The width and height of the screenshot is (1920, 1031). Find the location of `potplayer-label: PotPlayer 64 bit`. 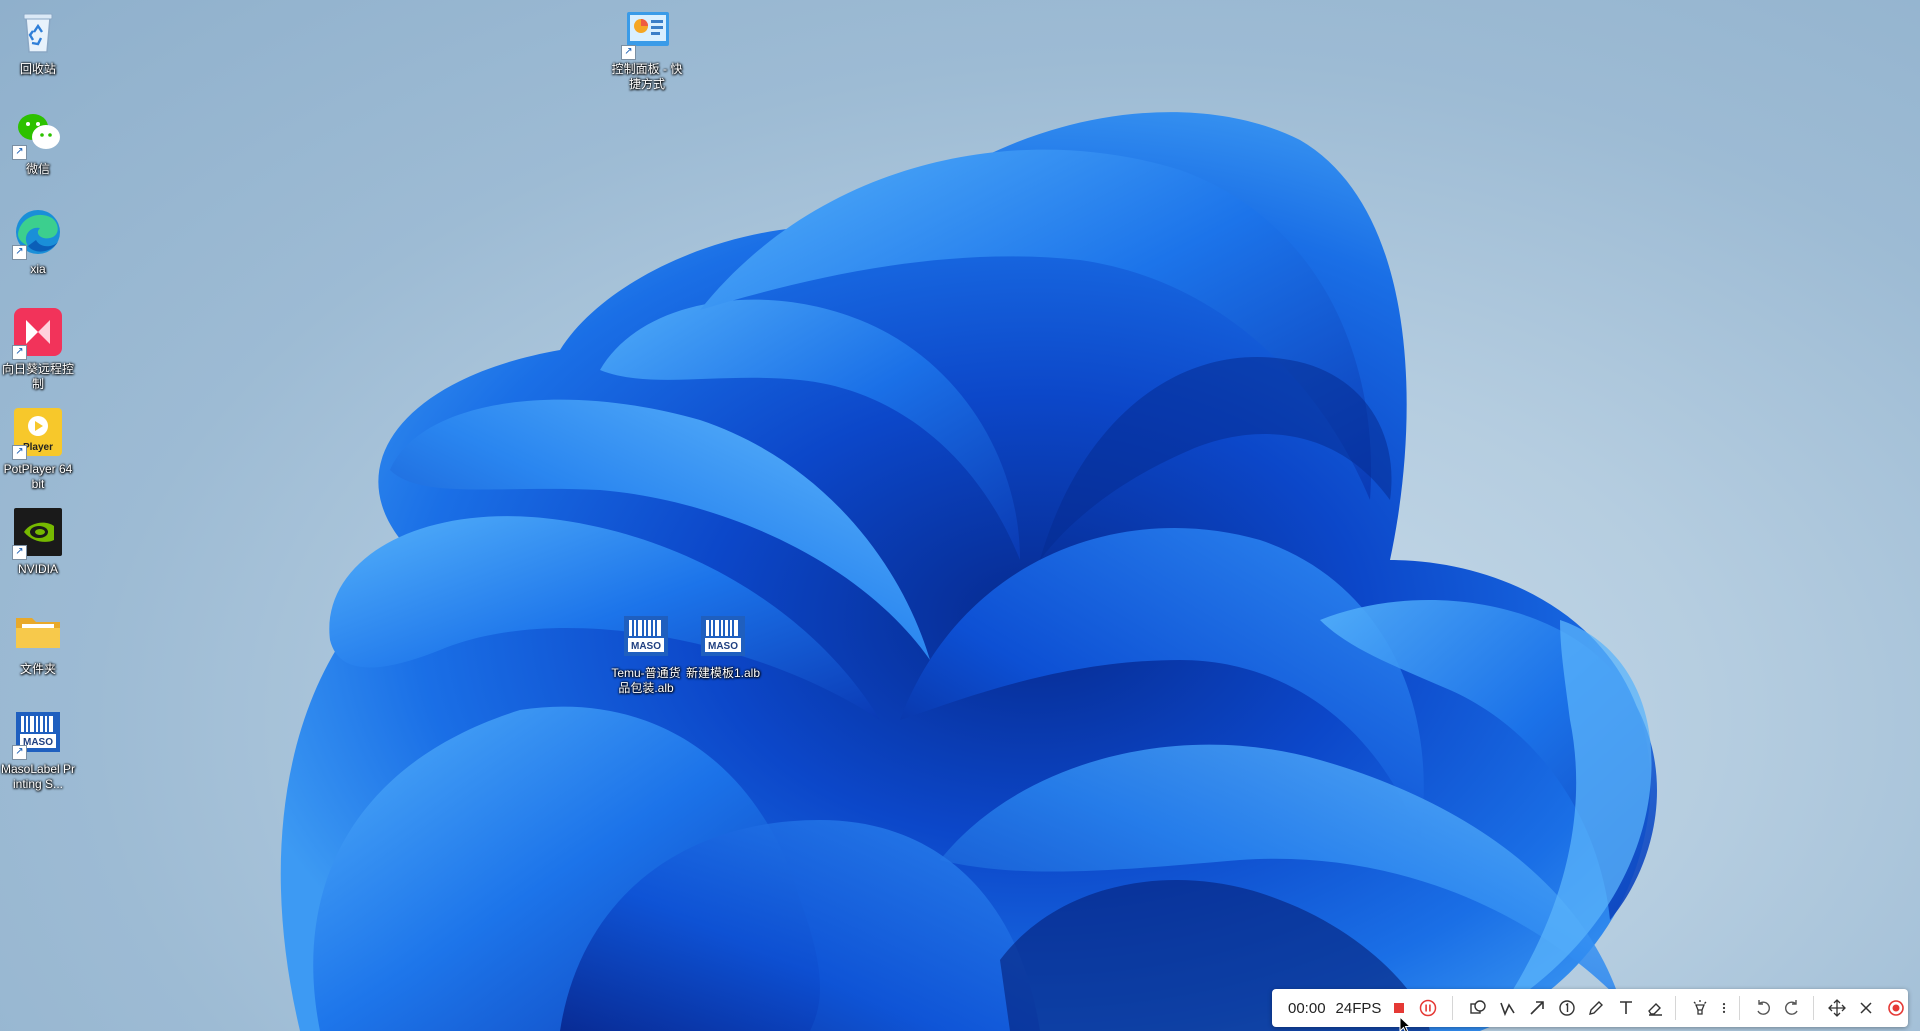

potplayer-label: PotPlayer 64 bit is located at coordinates (38, 476).